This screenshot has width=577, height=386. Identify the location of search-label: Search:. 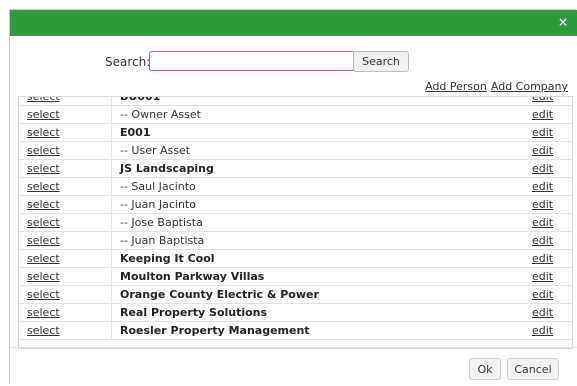
(128, 62).